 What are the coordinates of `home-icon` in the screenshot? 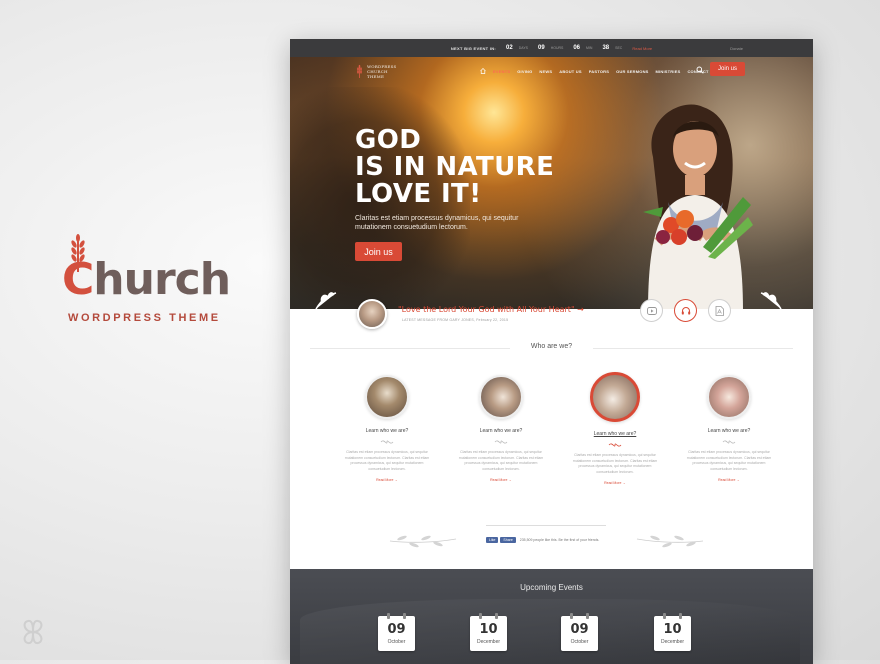 It's located at (483, 71).